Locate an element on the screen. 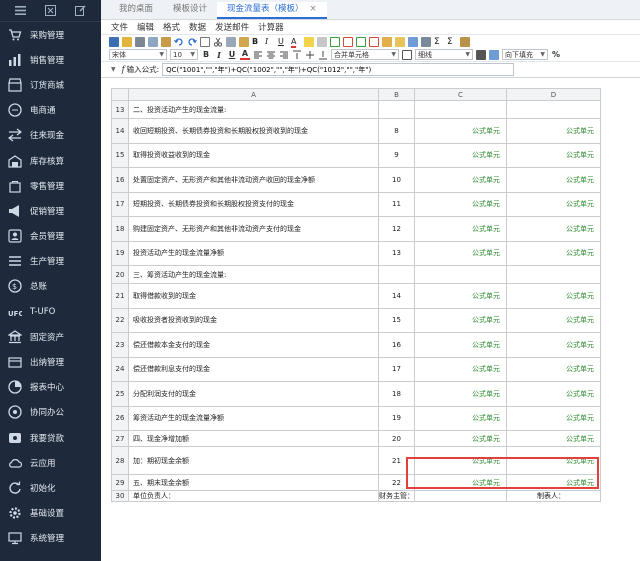  formula-input is located at coordinates (338, 69).